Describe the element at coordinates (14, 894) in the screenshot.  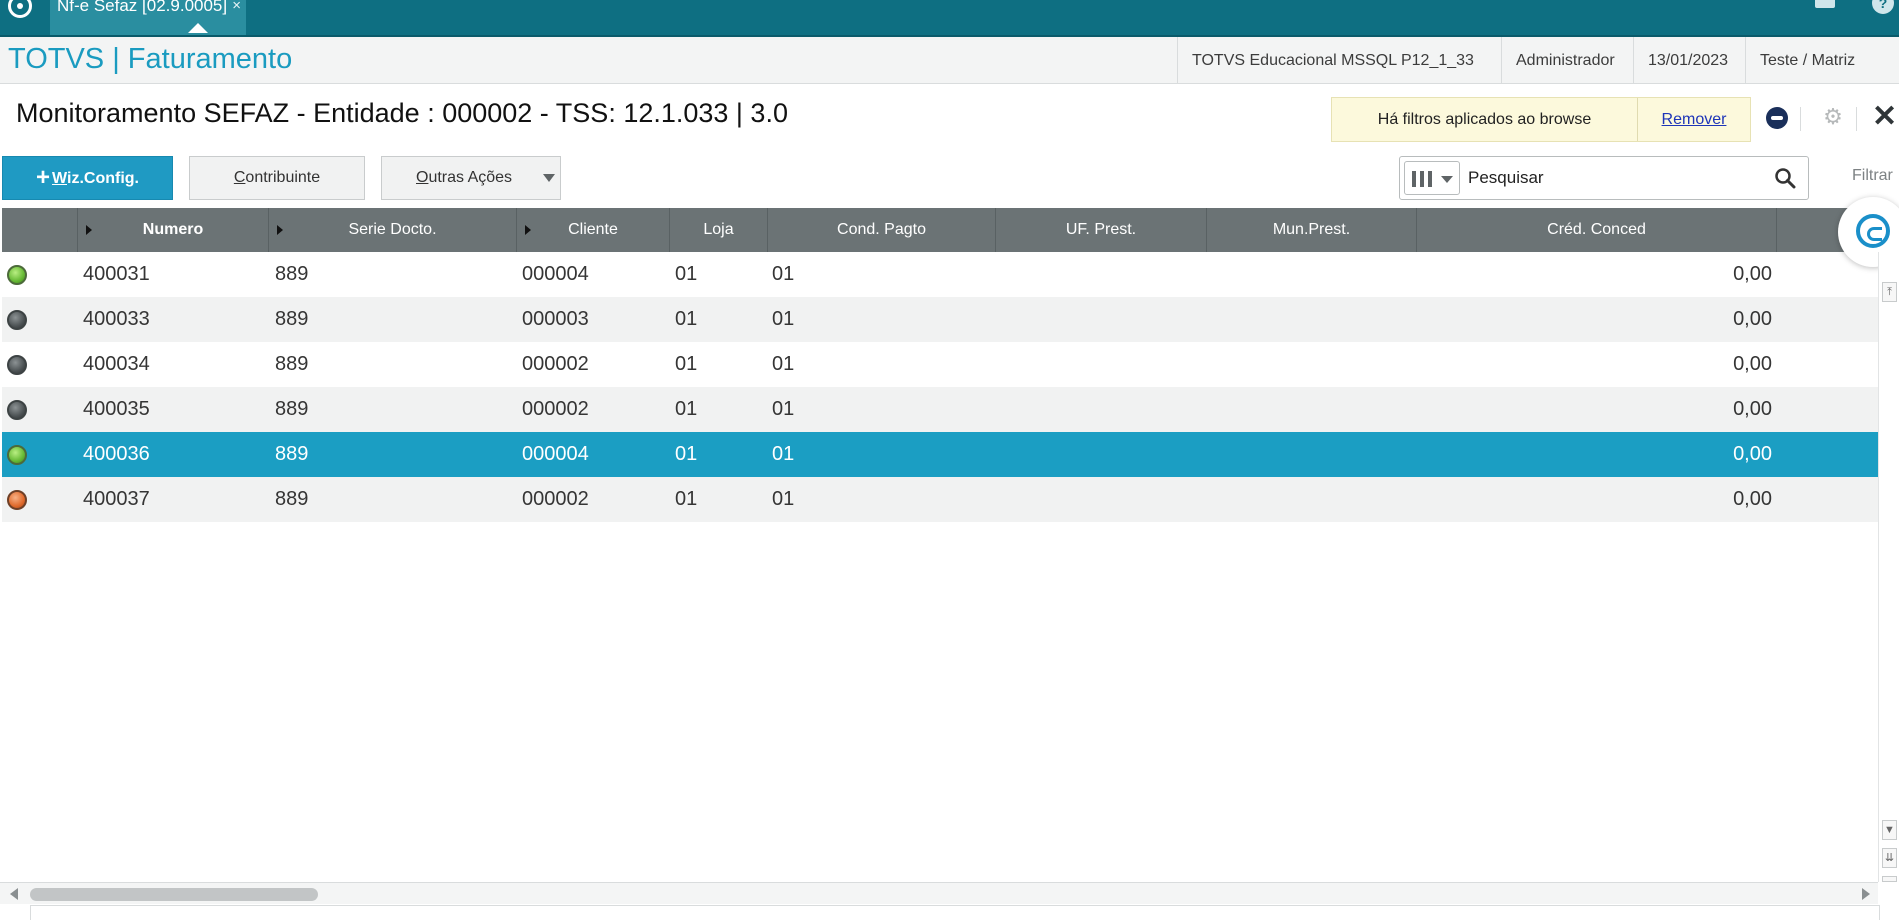
I see `scroll-left-icon` at that location.